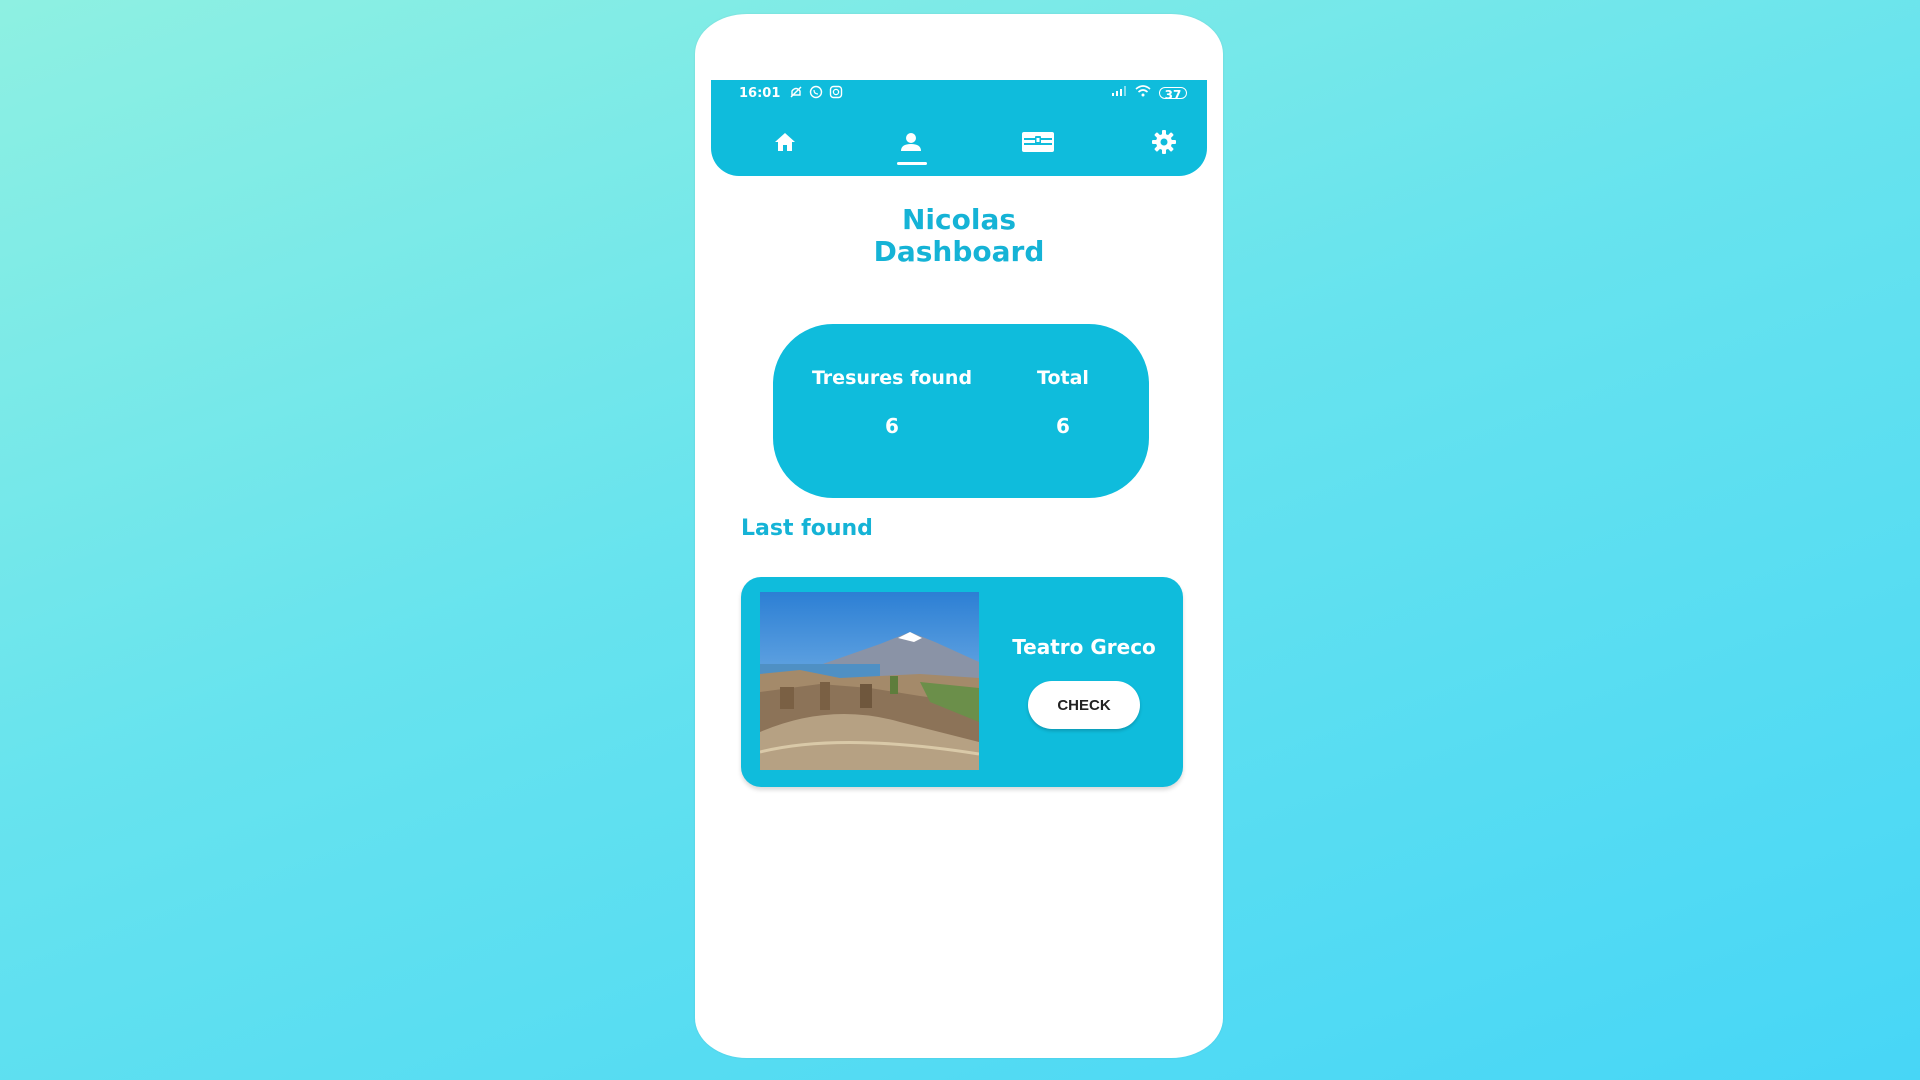 The image size is (1920, 1080). I want to click on last-found-heading: Last found, so click(807, 528).